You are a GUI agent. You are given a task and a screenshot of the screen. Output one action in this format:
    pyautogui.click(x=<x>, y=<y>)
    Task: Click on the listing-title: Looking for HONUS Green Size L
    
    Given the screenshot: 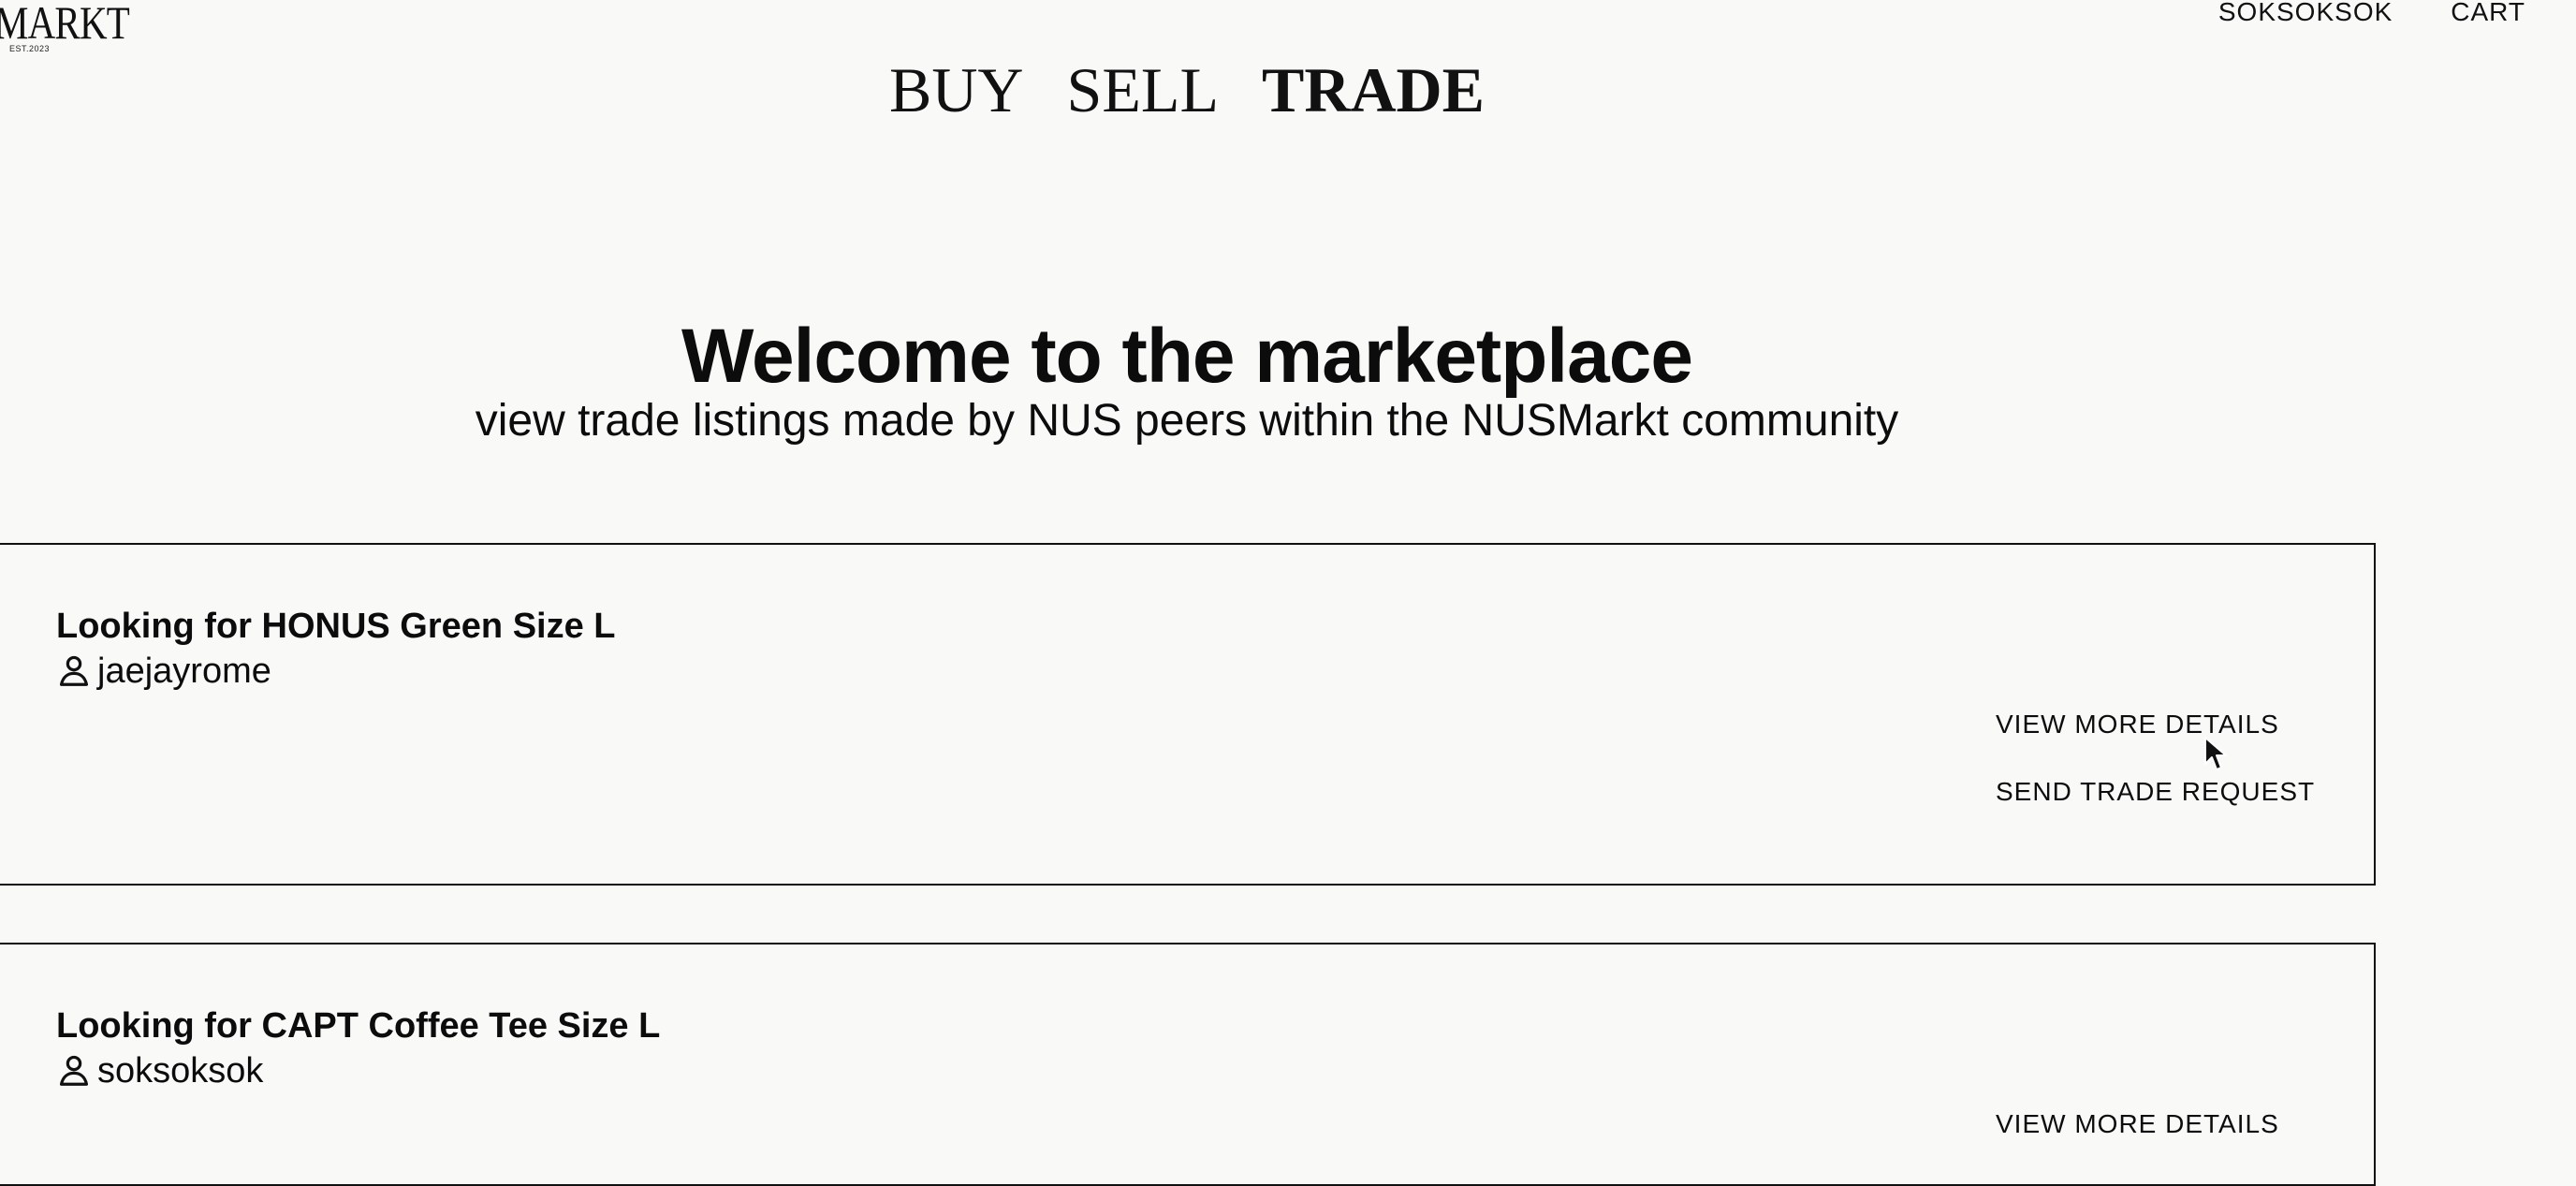 What is the action you would take?
    pyautogui.click(x=336, y=626)
    